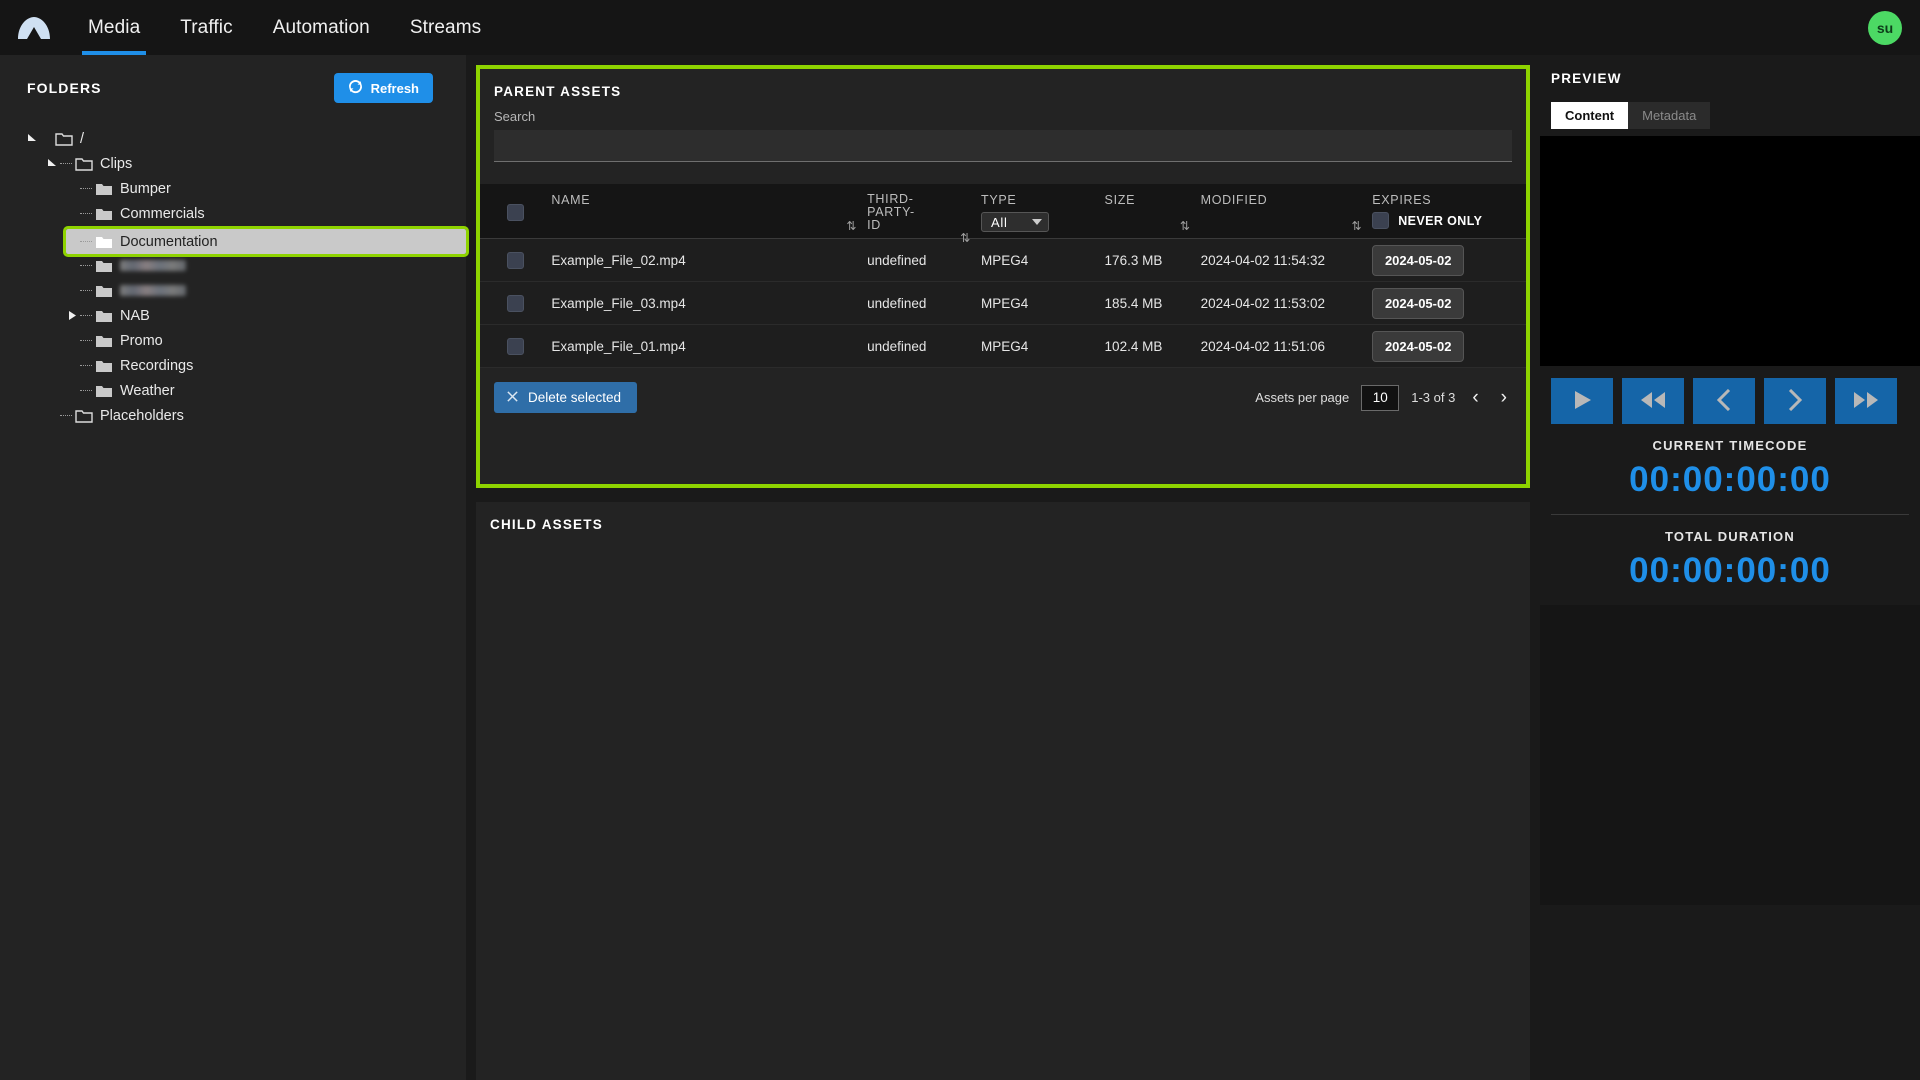 The image size is (1920, 1080). I want to click on folder-tree-item: Weather, so click(266, 390).